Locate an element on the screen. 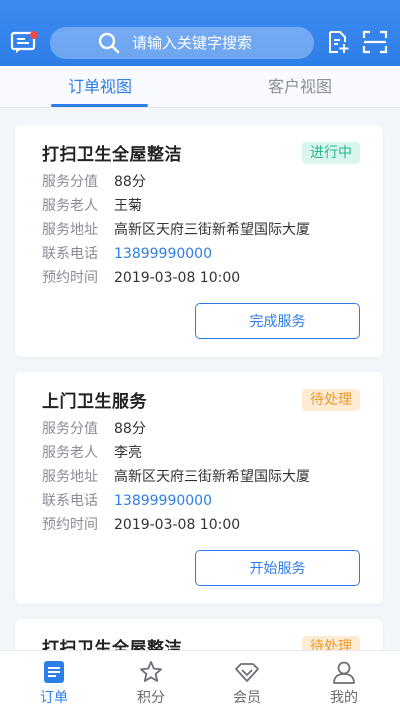  tab-active-indicator is located at coordinates (99, 105).